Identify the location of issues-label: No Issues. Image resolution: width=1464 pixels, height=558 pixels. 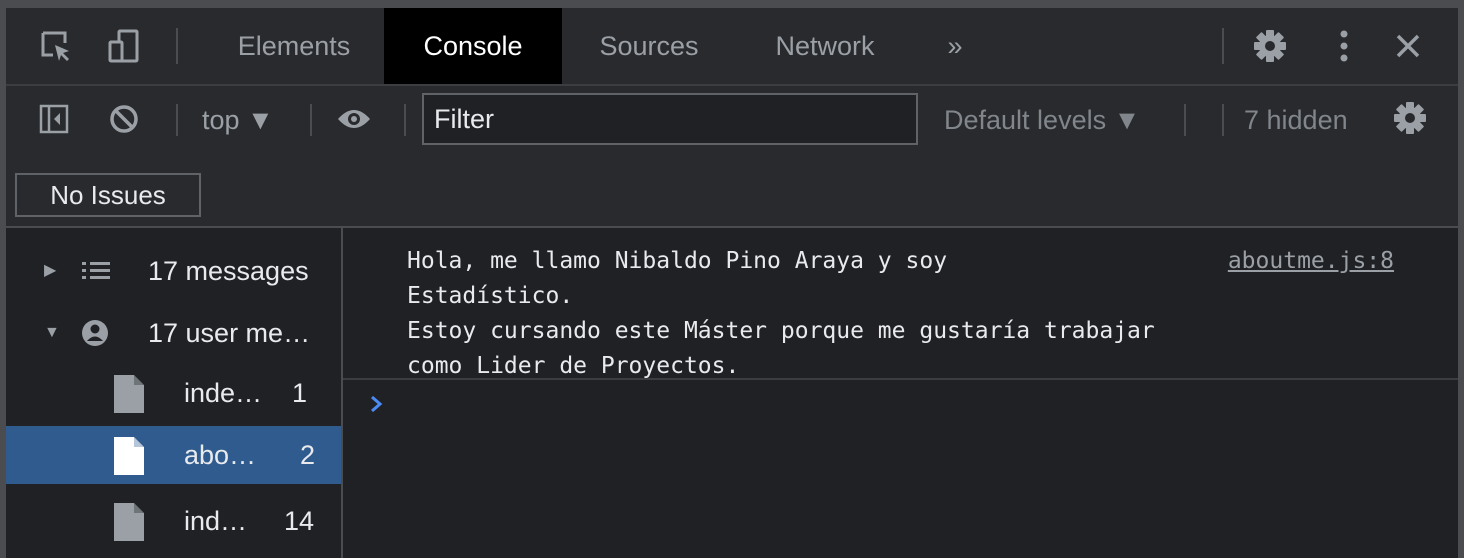
(108, 195).